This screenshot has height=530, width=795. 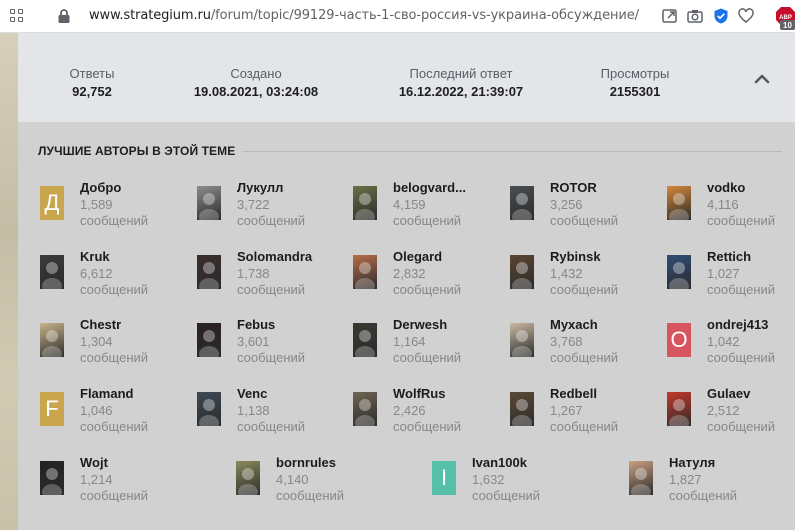 What do you see at coordinates (428, 204) in the screenshot?
I see `author-item: belogvard... 4,159 сообщений` at bounding box center [428, 204].